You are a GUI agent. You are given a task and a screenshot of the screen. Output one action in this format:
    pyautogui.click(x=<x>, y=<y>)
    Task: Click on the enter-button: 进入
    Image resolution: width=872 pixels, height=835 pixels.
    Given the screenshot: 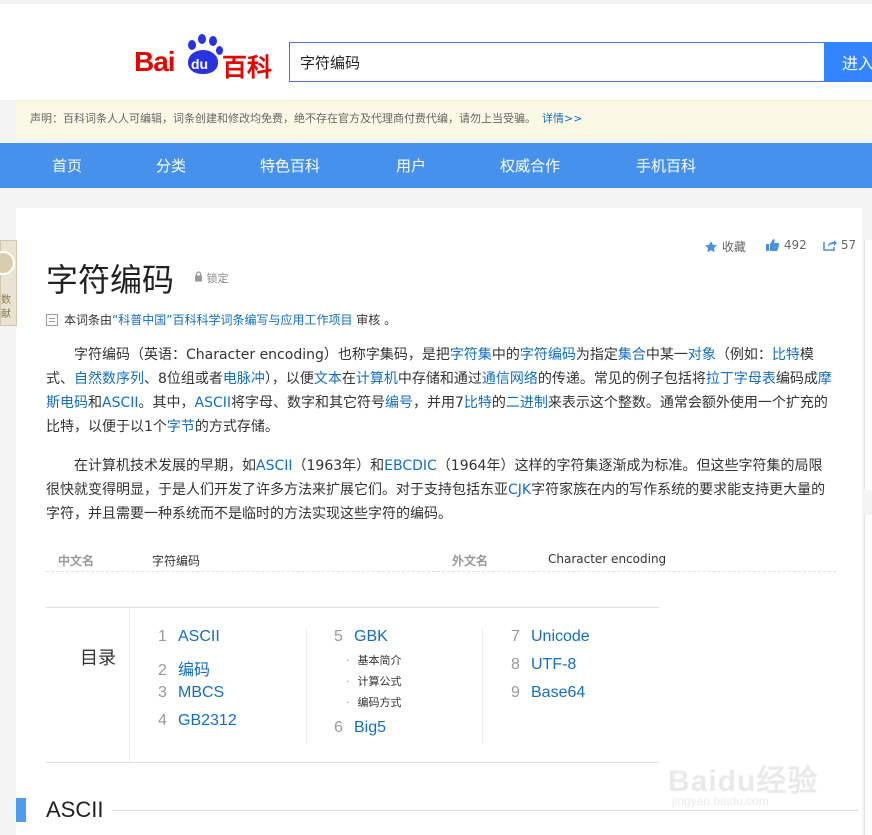 What is the action you would take?
    pyautogui.click(x=848, y=62)
    